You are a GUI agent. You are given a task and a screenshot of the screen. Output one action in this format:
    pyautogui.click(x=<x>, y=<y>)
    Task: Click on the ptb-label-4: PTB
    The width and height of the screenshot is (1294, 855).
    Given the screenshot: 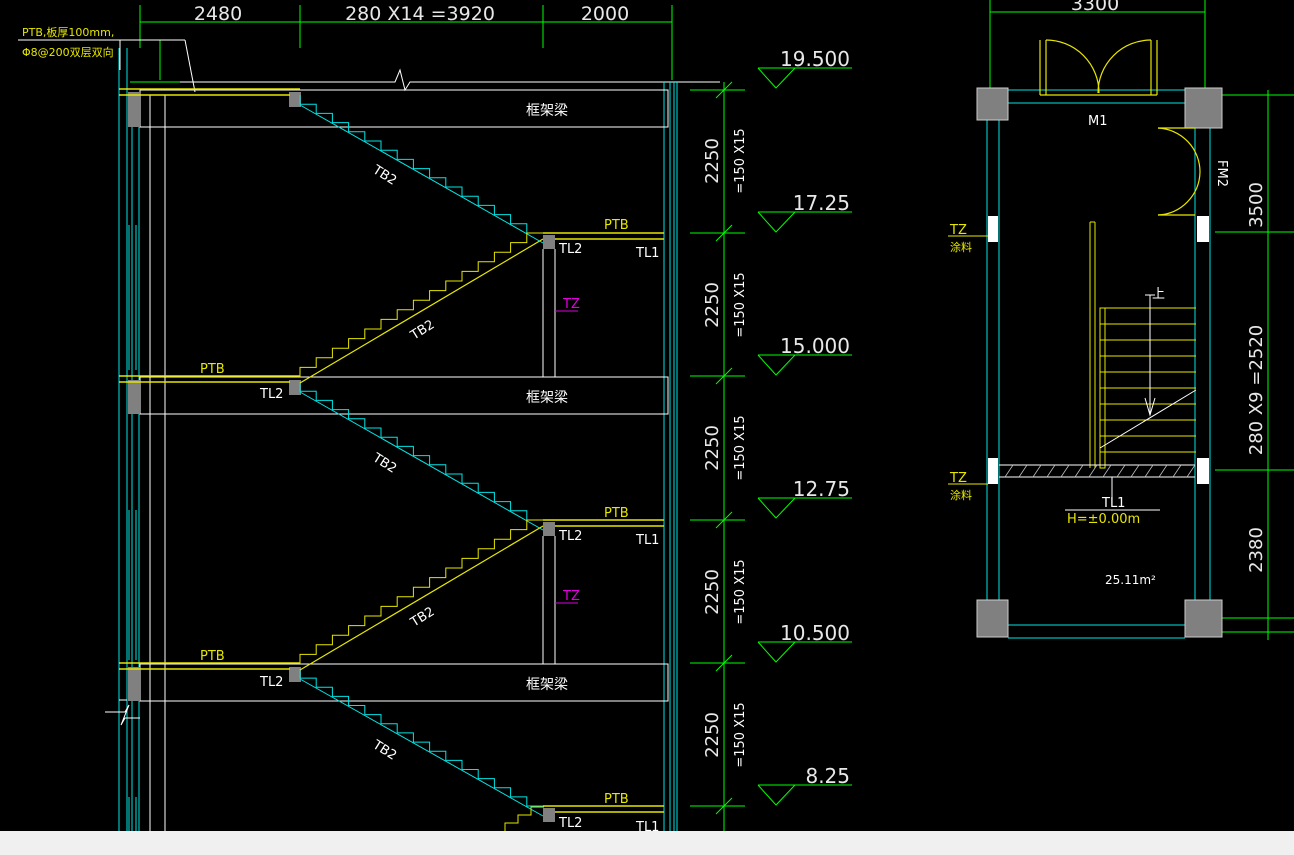 What is the action you would take?
    pyautogui.click(x=212, y=369)
    